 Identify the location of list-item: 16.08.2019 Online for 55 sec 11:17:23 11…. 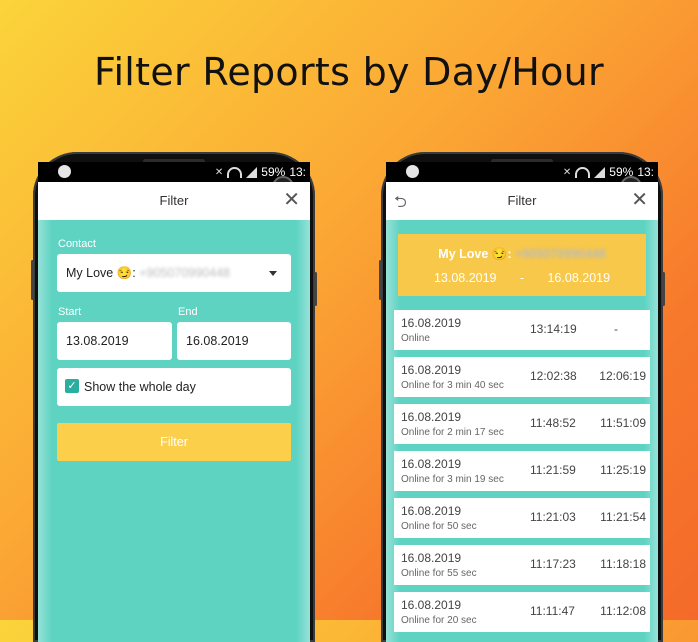
(522, 565).